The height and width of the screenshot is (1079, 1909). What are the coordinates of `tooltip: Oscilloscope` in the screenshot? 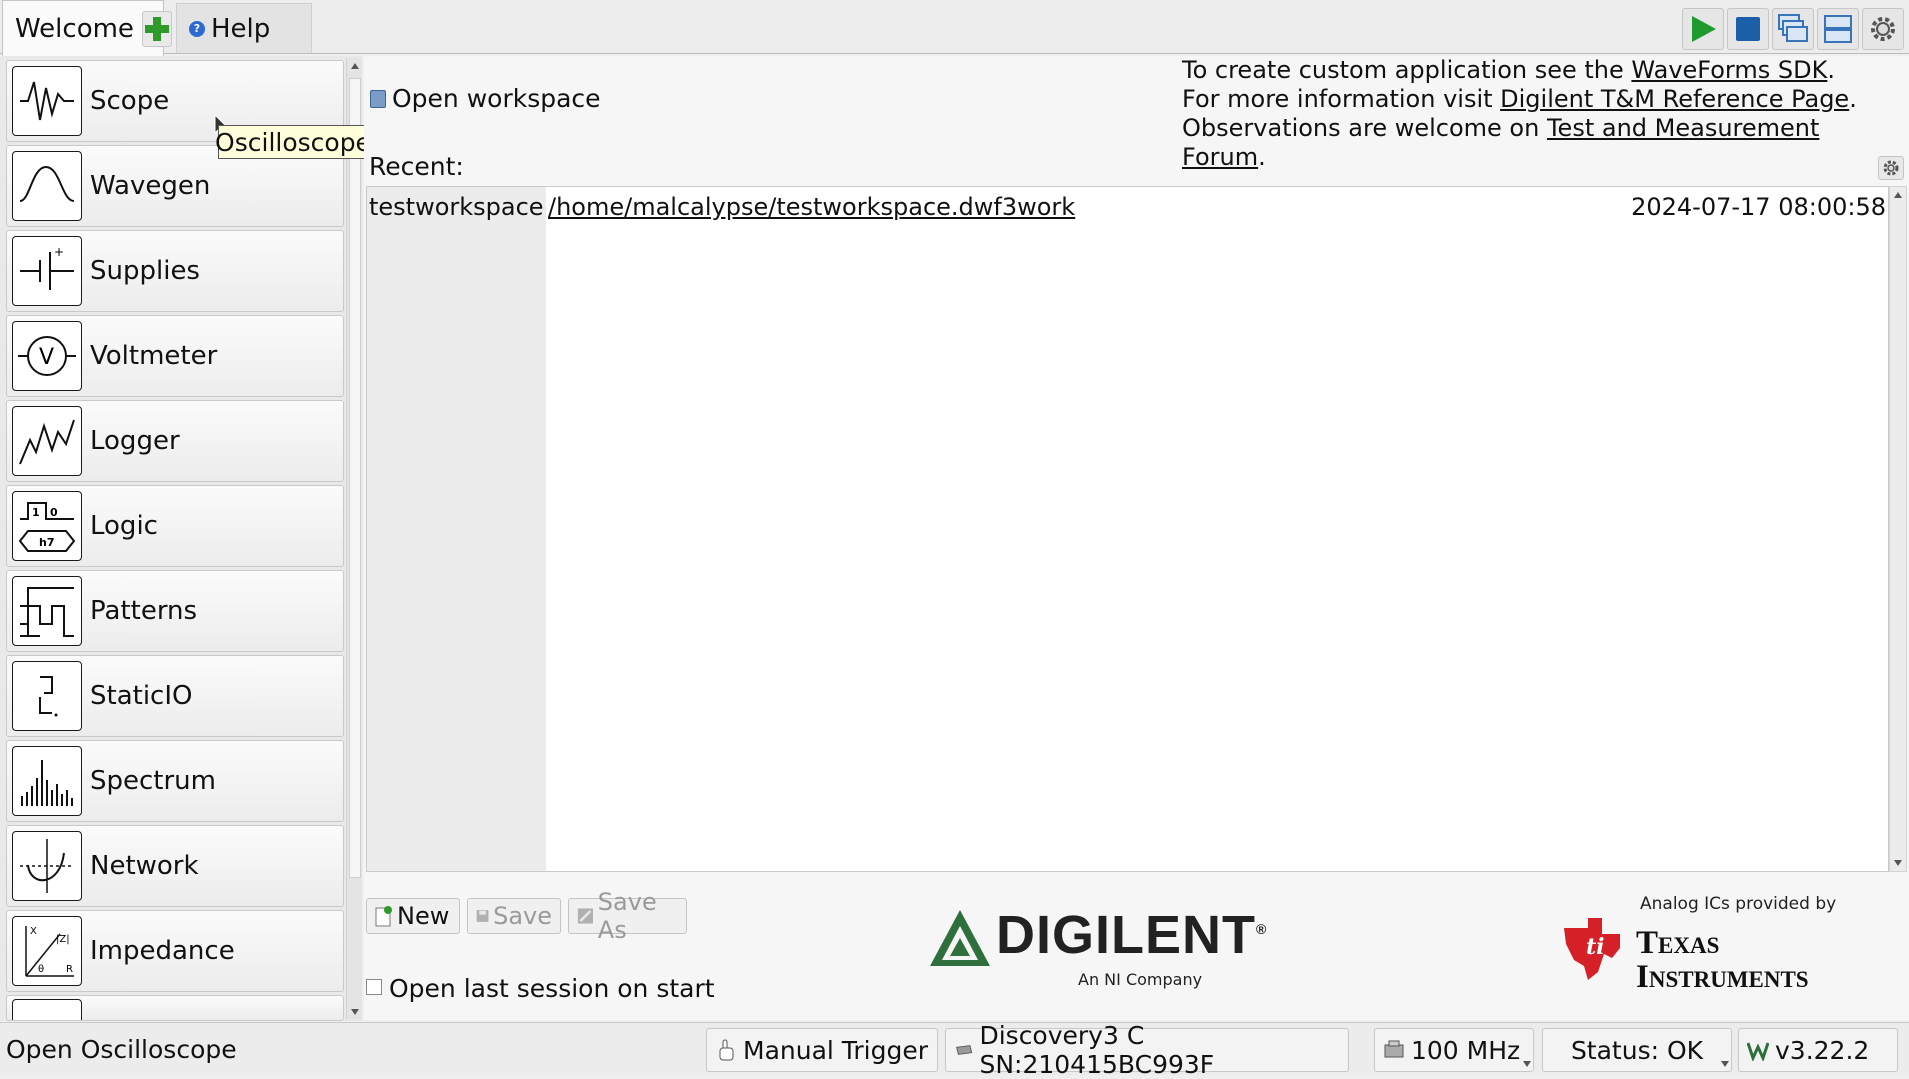 It's located at (293, 142).